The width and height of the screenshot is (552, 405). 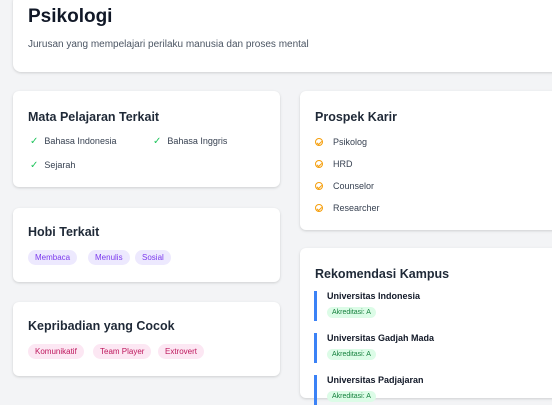 I want to click on related-subjects-title: Mata Pelajaran Terkait, so click(x=94, y=117).